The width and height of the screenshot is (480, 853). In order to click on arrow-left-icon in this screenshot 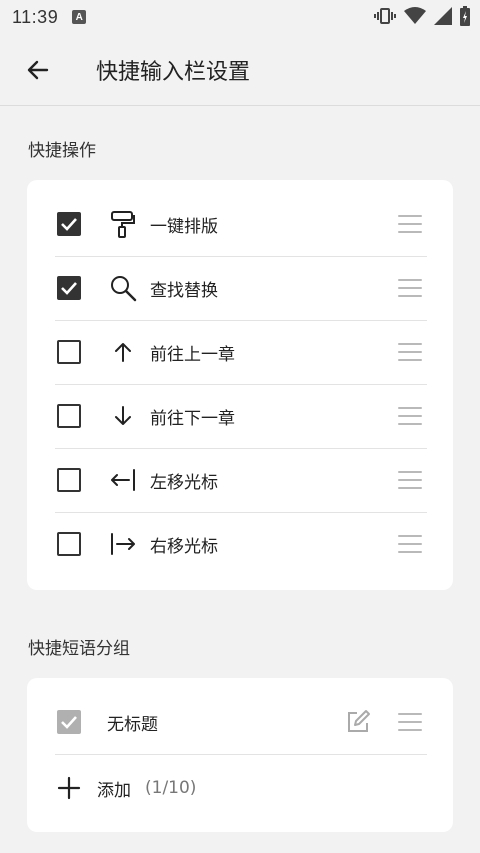, I will do `click(38, 69)`.